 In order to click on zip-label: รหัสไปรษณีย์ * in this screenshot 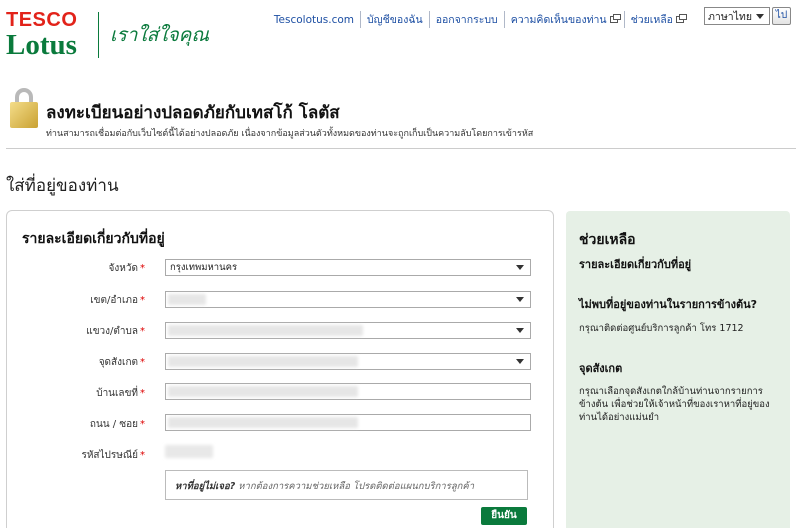, I will do `click(113, 455)`.